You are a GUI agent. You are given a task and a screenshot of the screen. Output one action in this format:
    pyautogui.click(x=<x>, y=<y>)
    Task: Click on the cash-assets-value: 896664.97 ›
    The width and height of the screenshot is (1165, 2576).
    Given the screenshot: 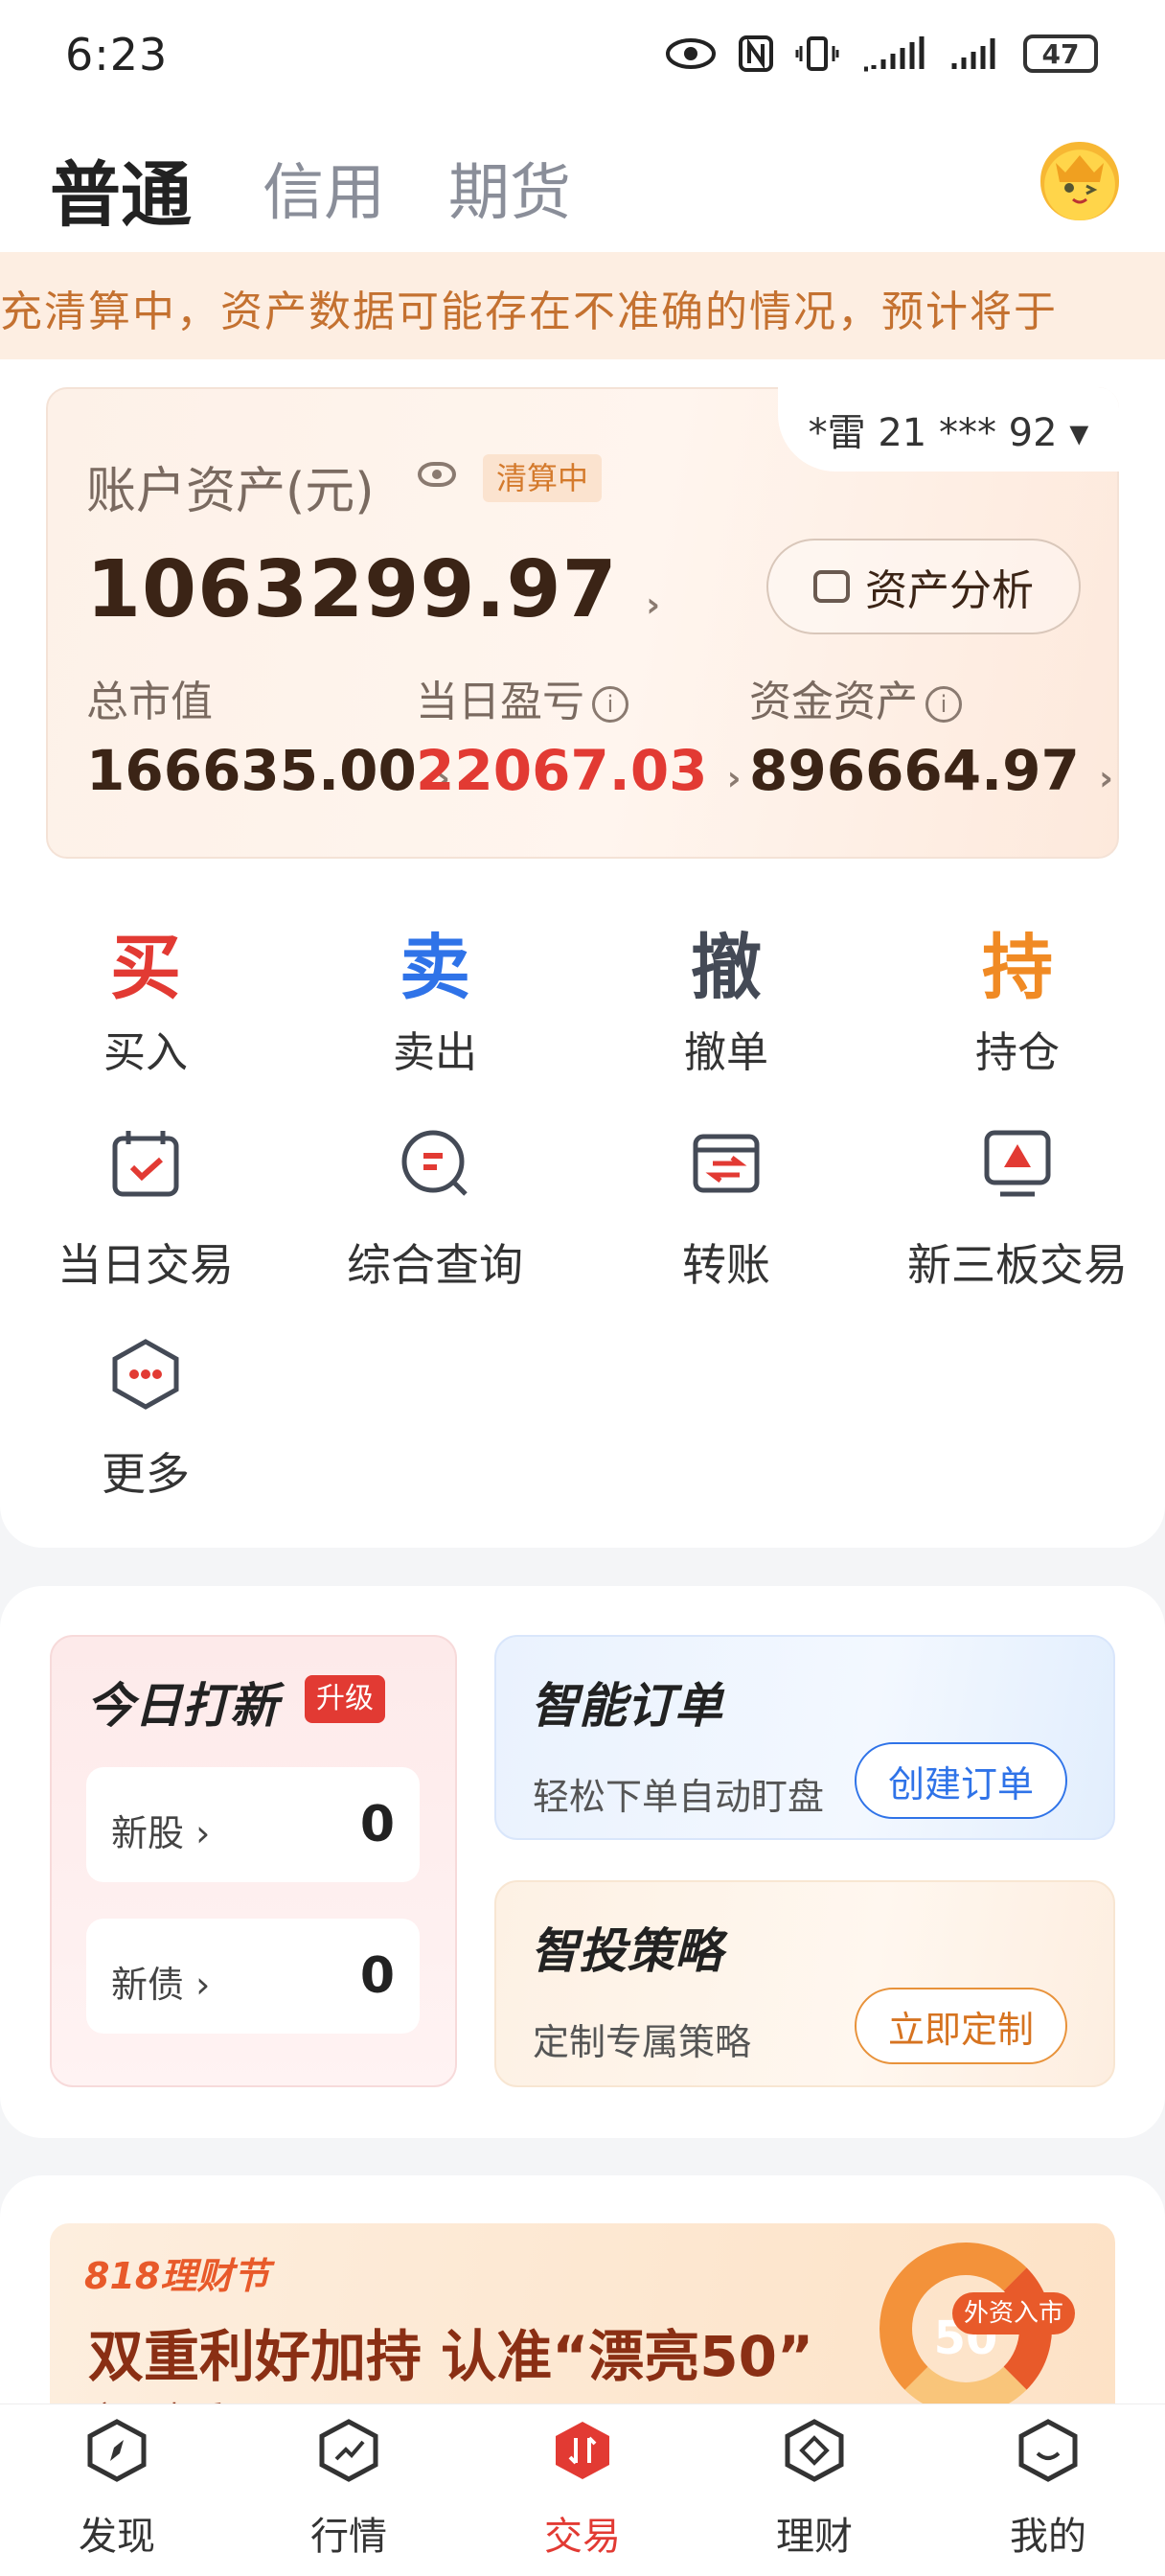 What is the action you would take?
    pyautogui.click(x=931, y=770)
    